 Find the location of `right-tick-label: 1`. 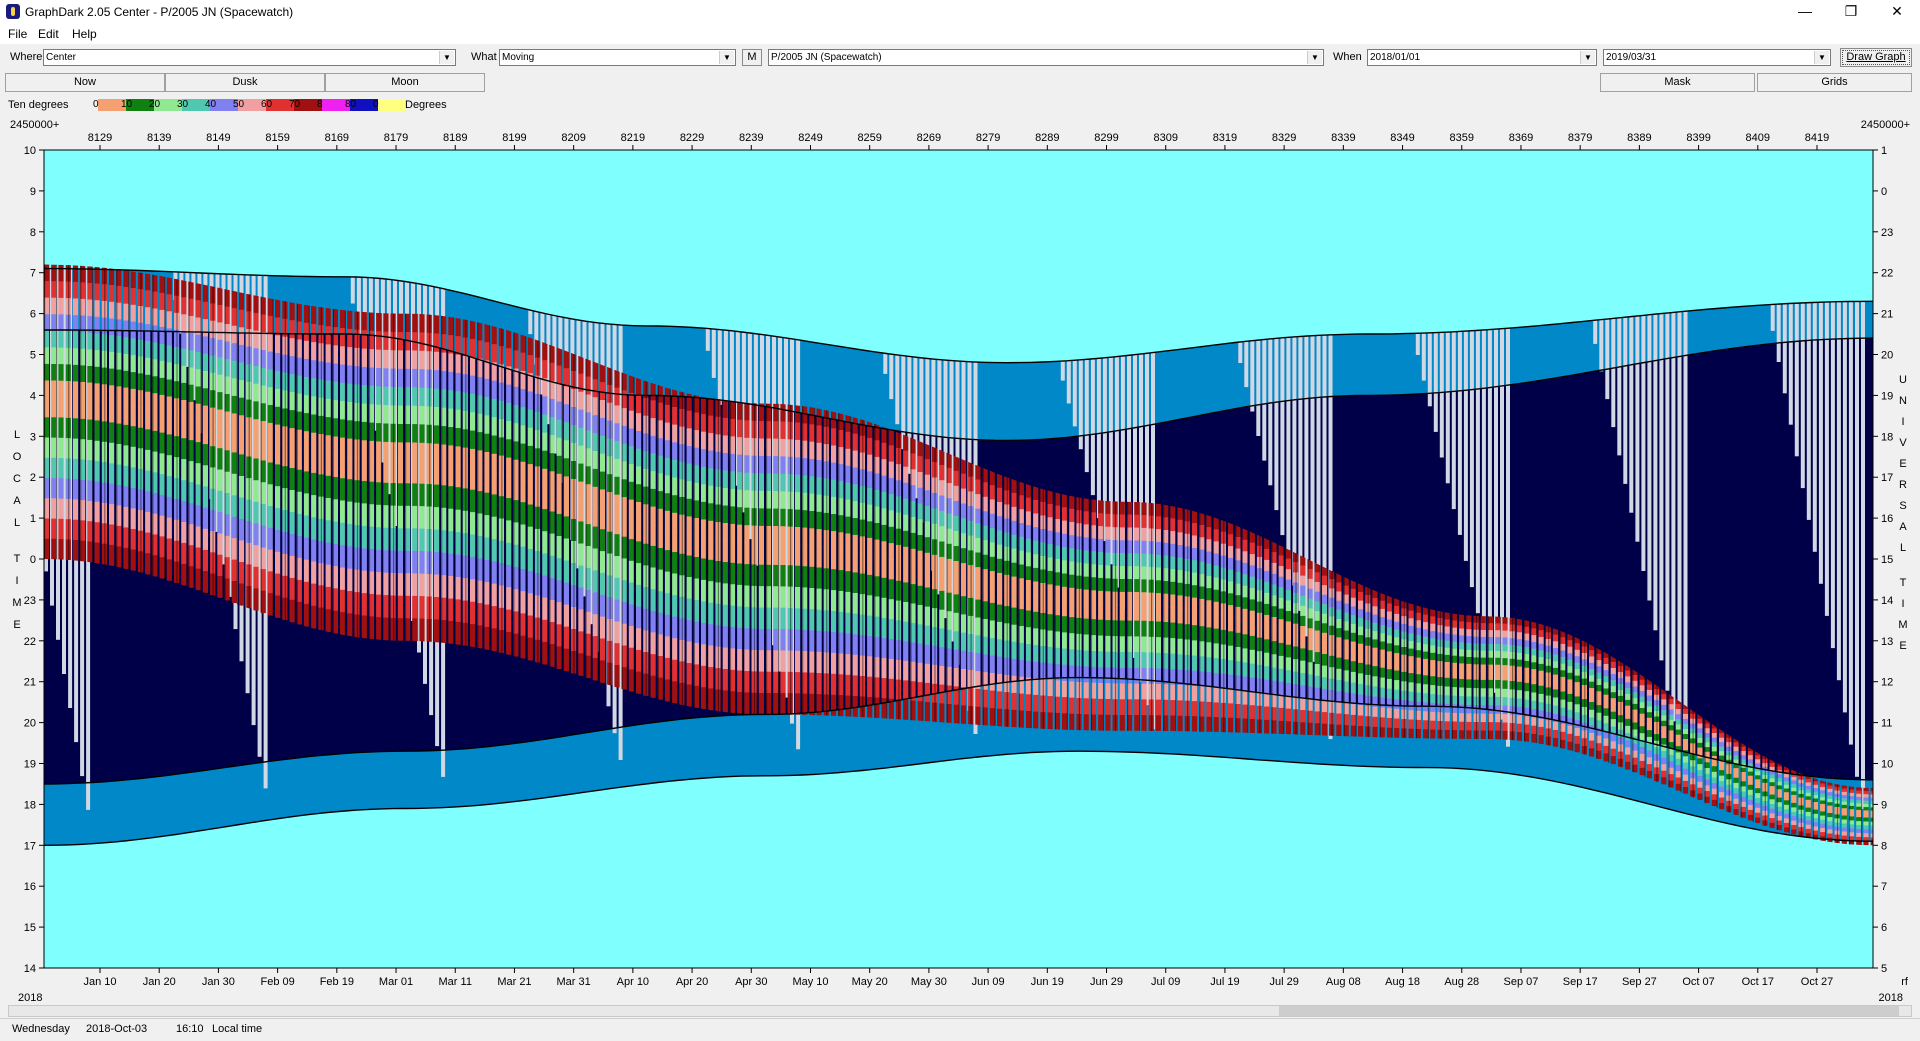

right-tick-label: 1 is located at coordinates (1884, 151).